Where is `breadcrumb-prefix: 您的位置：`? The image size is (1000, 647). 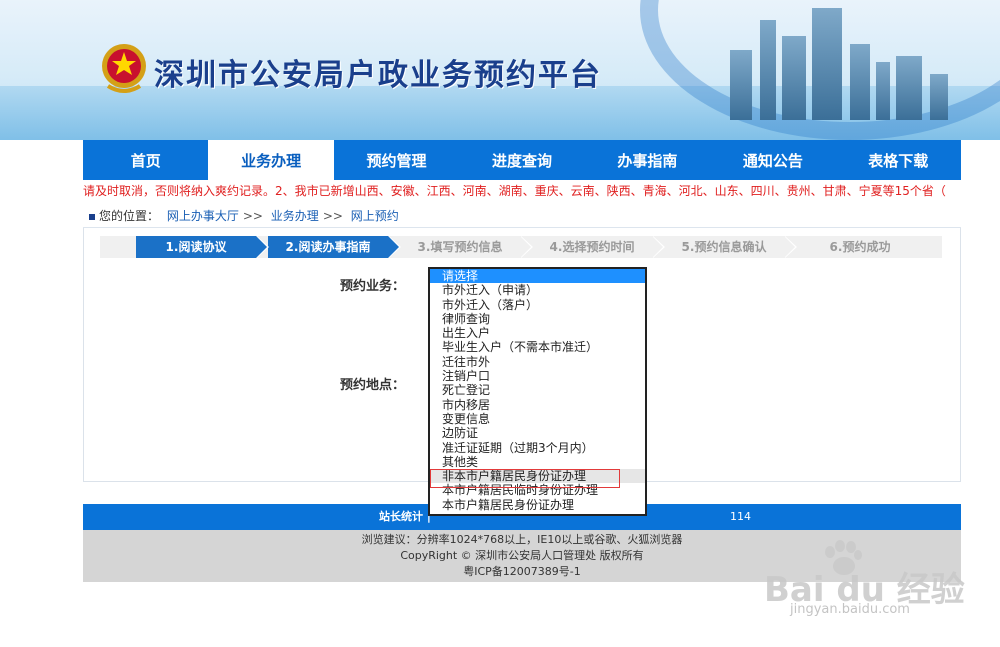 breadcrumb-prefix: 您的位置： is located at coordinates (129, 216).